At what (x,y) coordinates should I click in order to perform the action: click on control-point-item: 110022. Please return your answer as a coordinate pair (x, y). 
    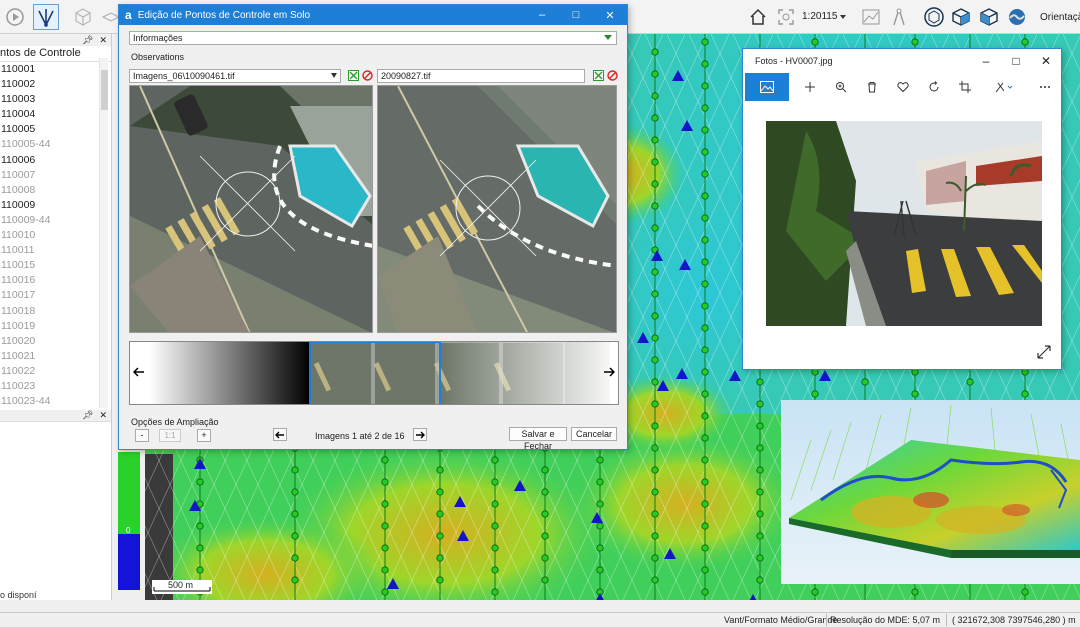
    Looking at the image, I should click on (55, 371).